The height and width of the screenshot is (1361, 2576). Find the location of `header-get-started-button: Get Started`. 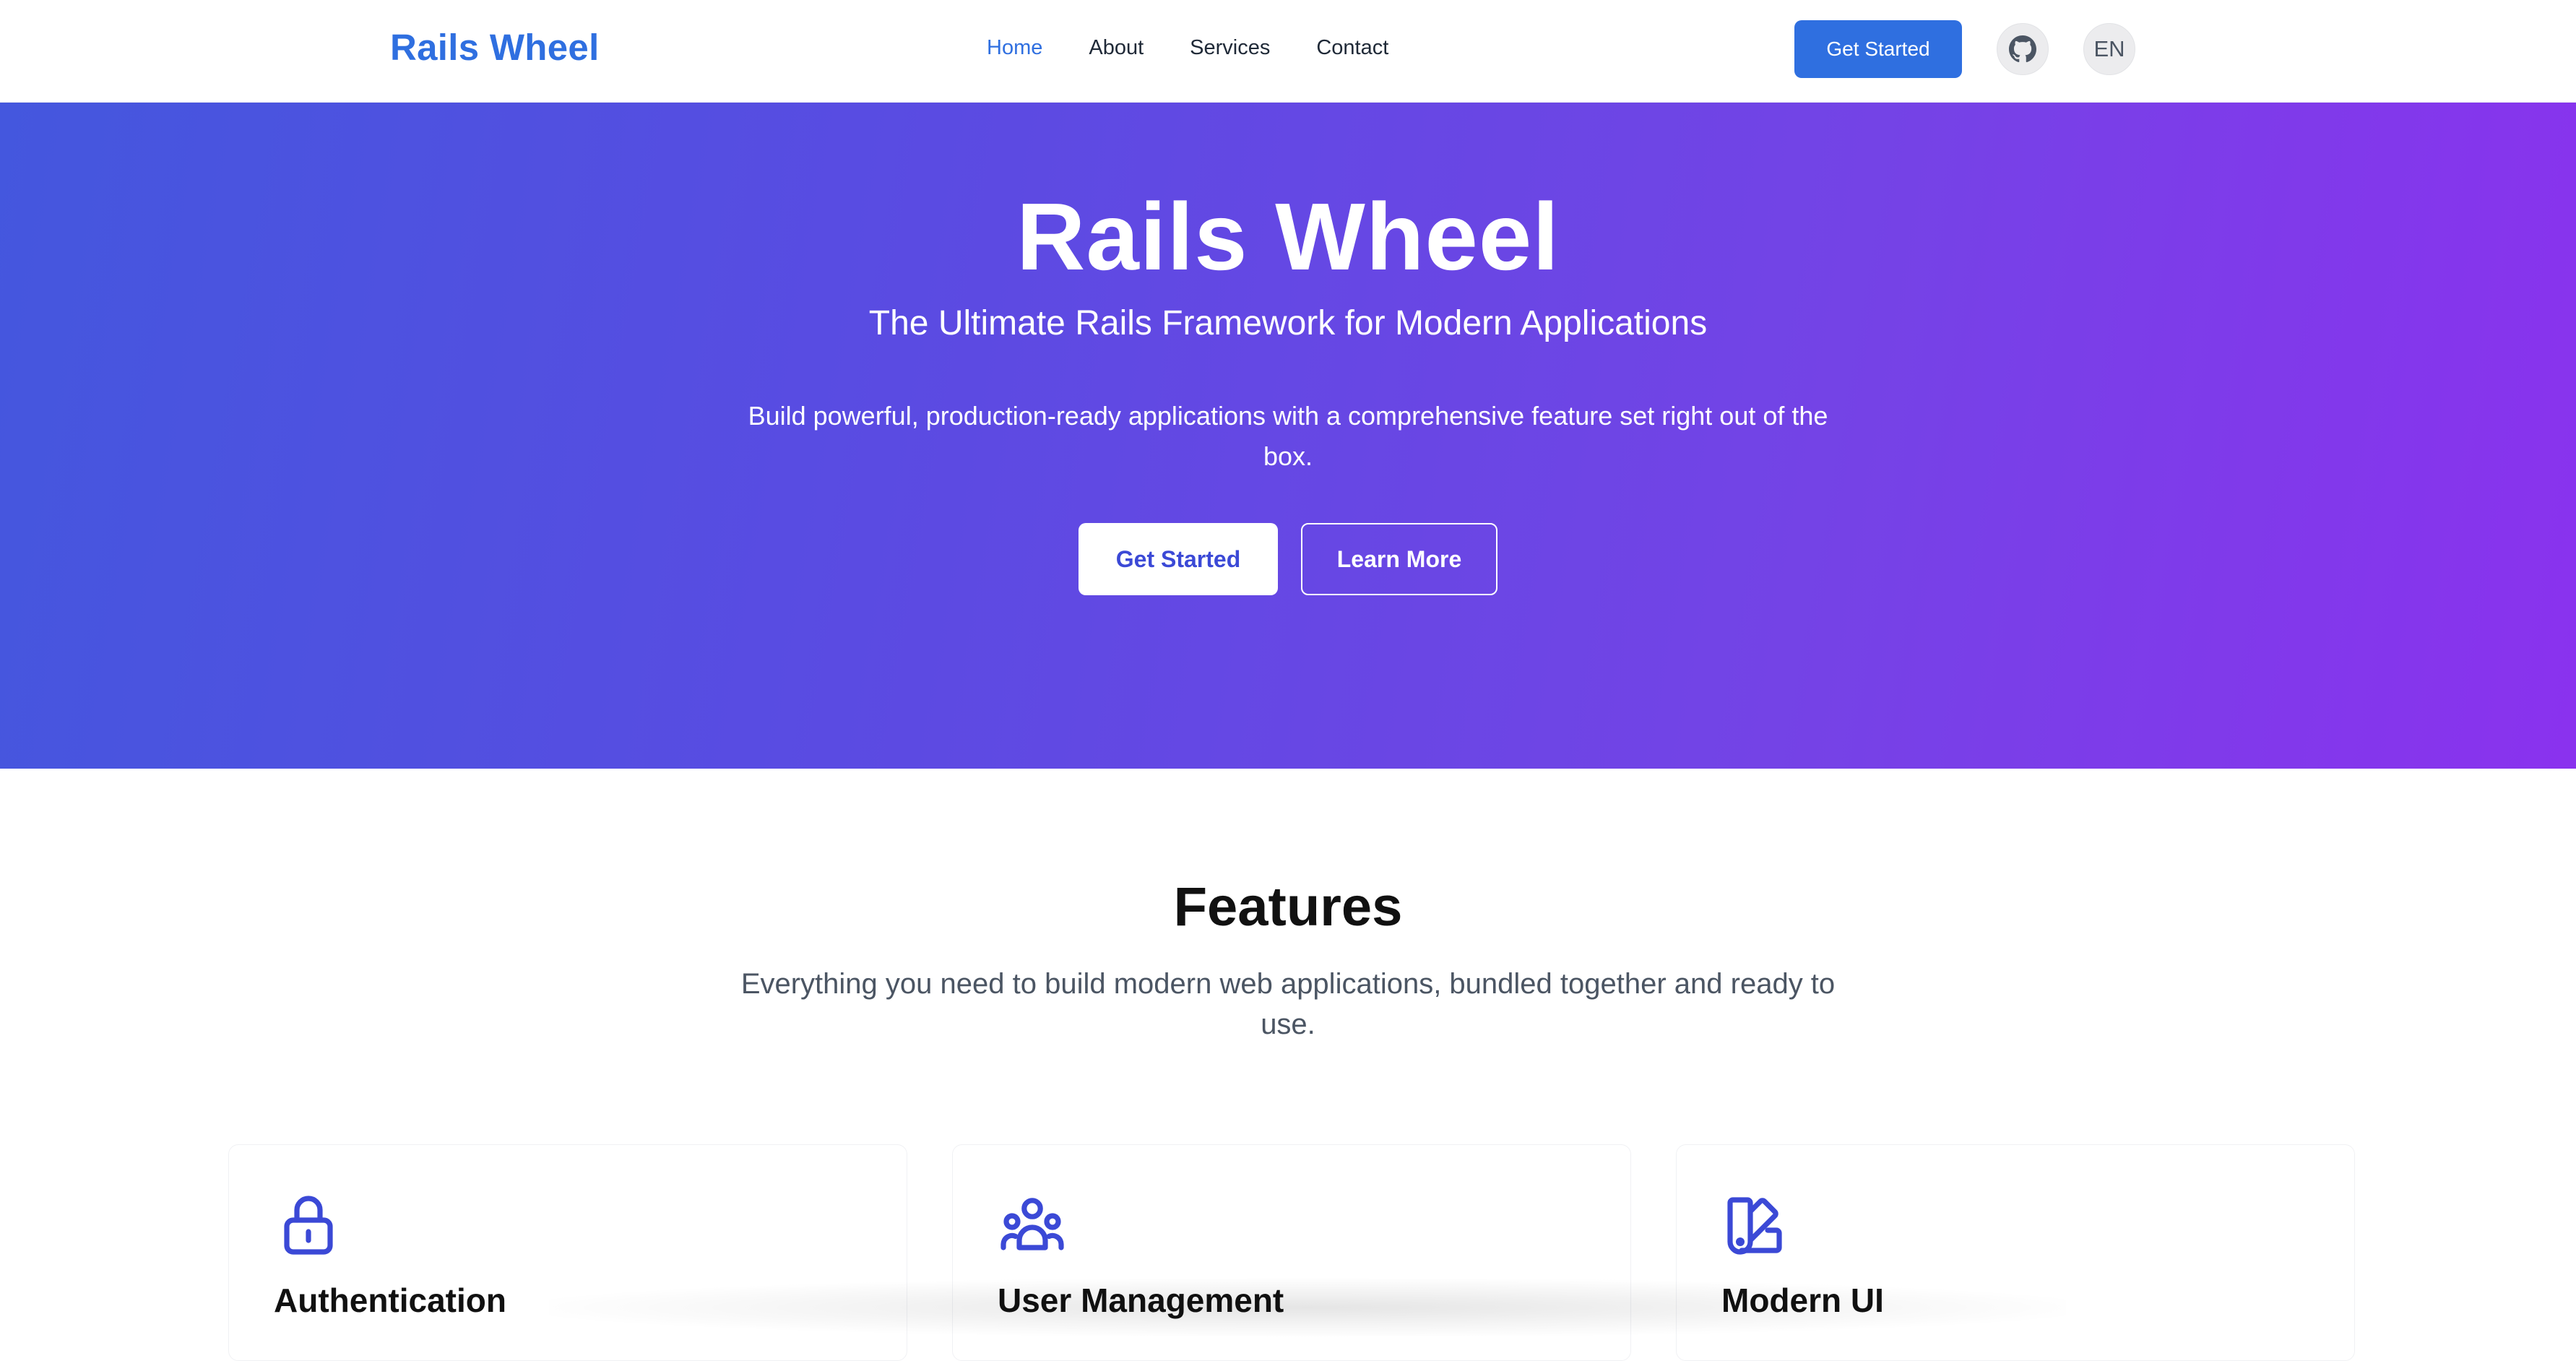

header-get-started-button: Get Started is located at coordinates (1878, 49).